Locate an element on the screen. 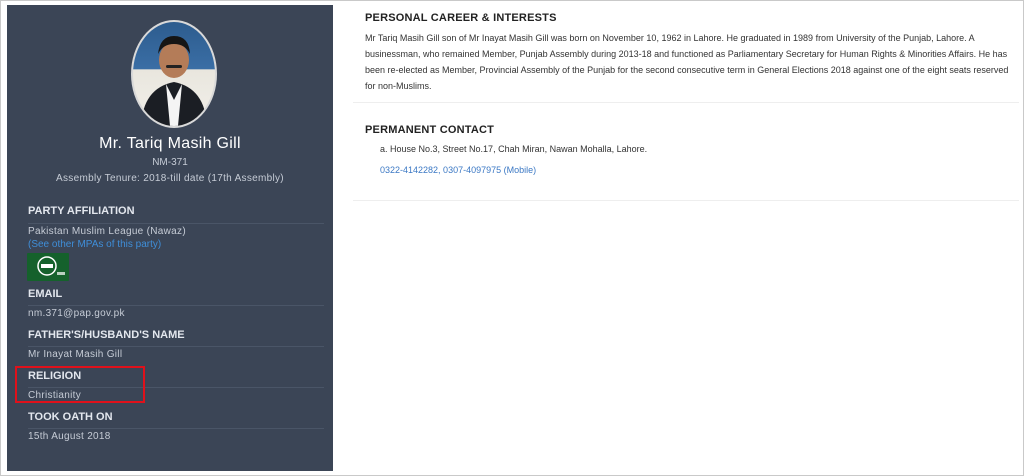 The image size is (1024, 476). religion-highlight-box is located at coordinates (80, 384).